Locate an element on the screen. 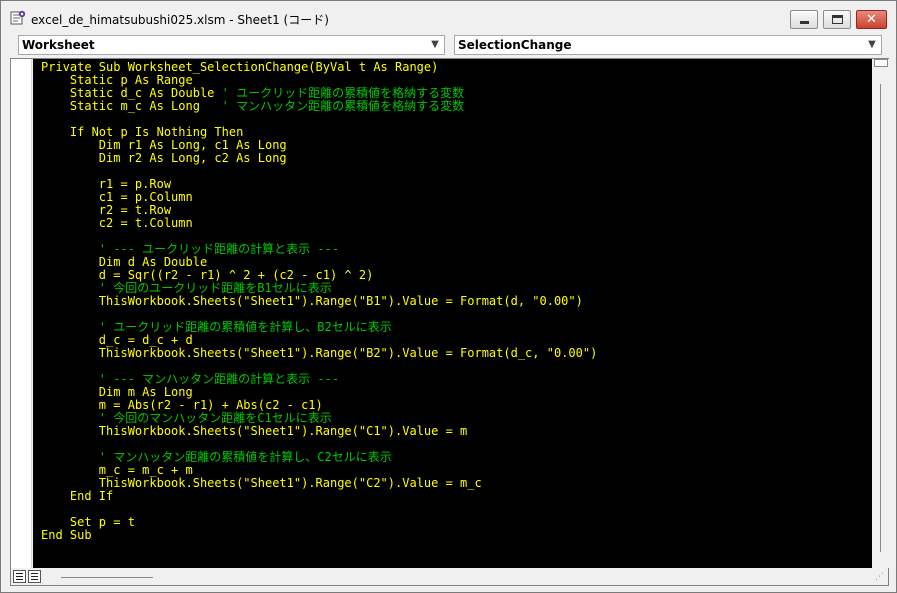 This screenshot has width=897, height=593. vertical-scrollbar is located at coordinates (881, 313).